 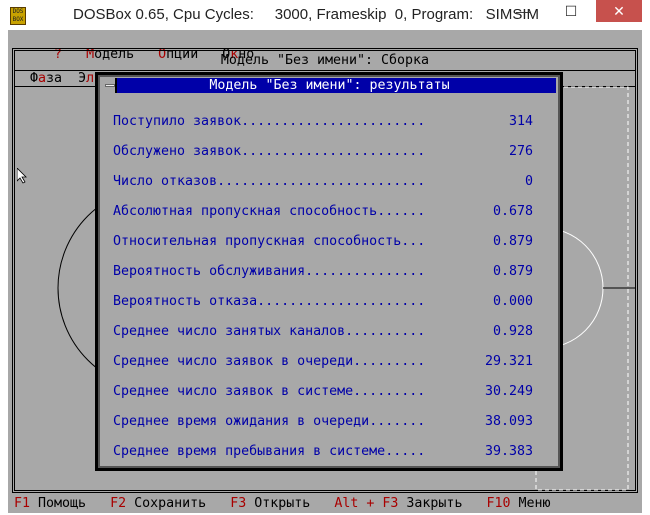 I want to click on result-value: 276, so click(x=520, y=151).